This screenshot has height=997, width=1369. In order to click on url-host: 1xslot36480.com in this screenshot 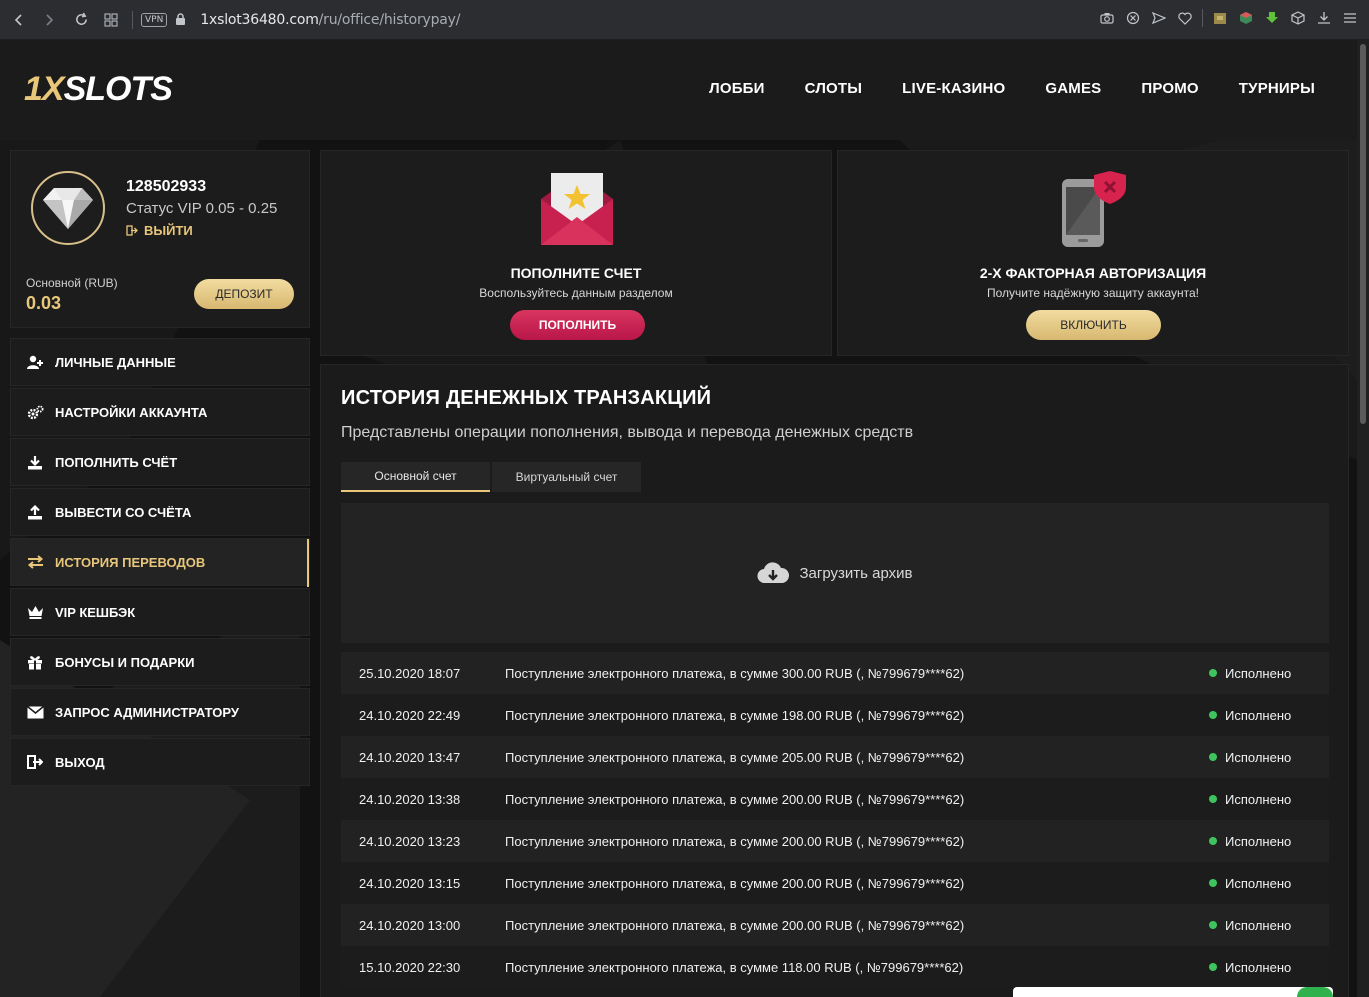, I will do `click(259, 19)`.